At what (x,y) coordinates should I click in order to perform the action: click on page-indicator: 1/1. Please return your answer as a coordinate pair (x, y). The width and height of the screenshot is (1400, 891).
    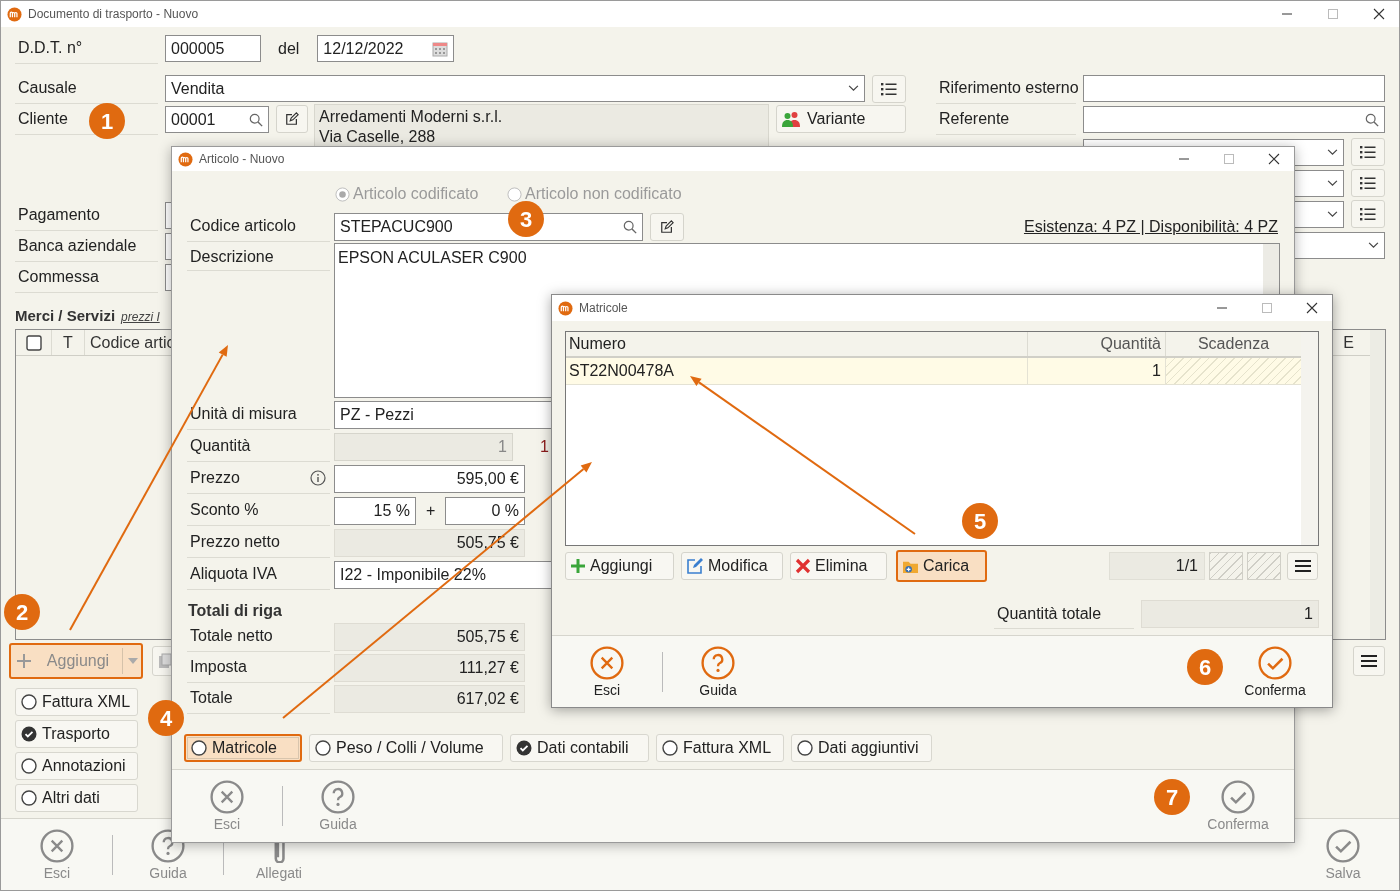
    Looking at the image, I should click on (1157, 566).